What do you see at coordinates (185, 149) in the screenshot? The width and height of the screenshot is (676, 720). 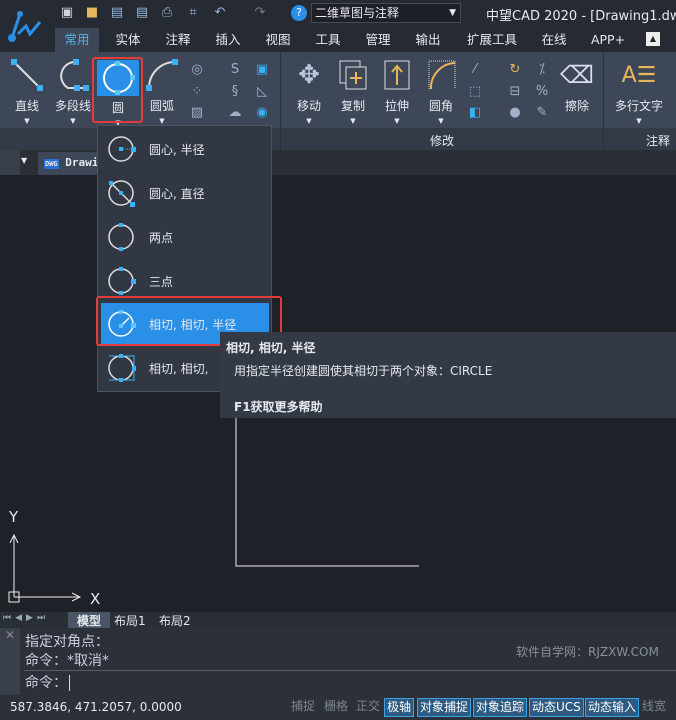 I see `menu-item-center-radius: 圆心, 半径` at bounding box center [185, 149].